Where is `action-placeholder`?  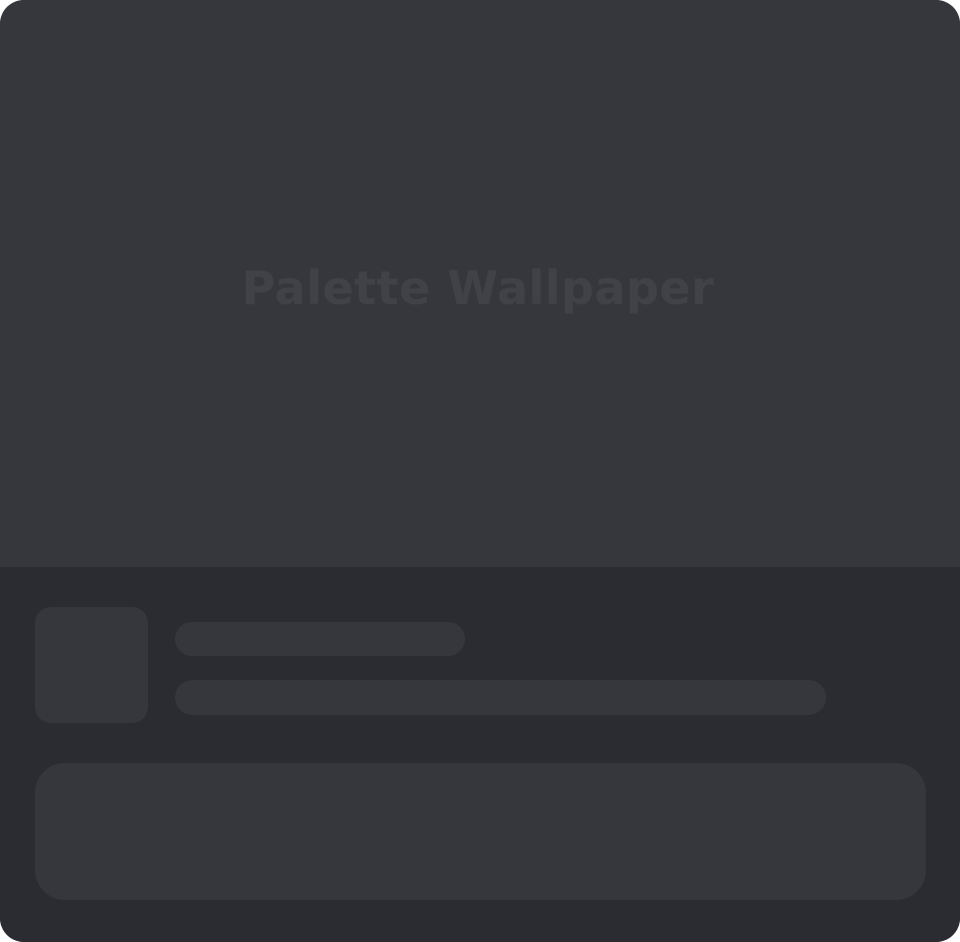
action-placeholder is located at coordinates (480, 831).